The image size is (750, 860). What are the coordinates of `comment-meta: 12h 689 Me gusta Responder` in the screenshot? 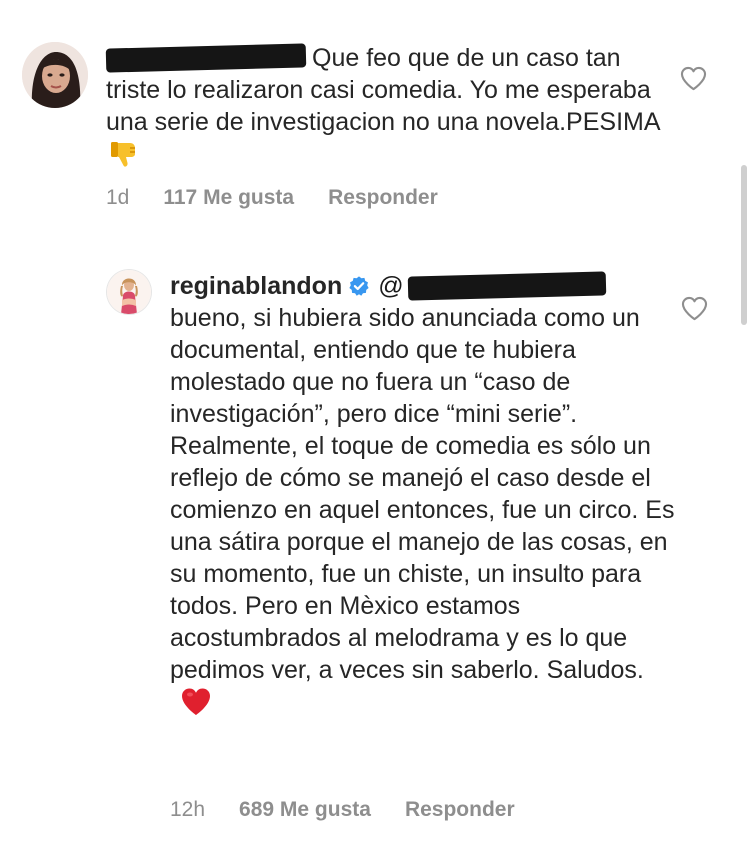 It's located at (342, 810).